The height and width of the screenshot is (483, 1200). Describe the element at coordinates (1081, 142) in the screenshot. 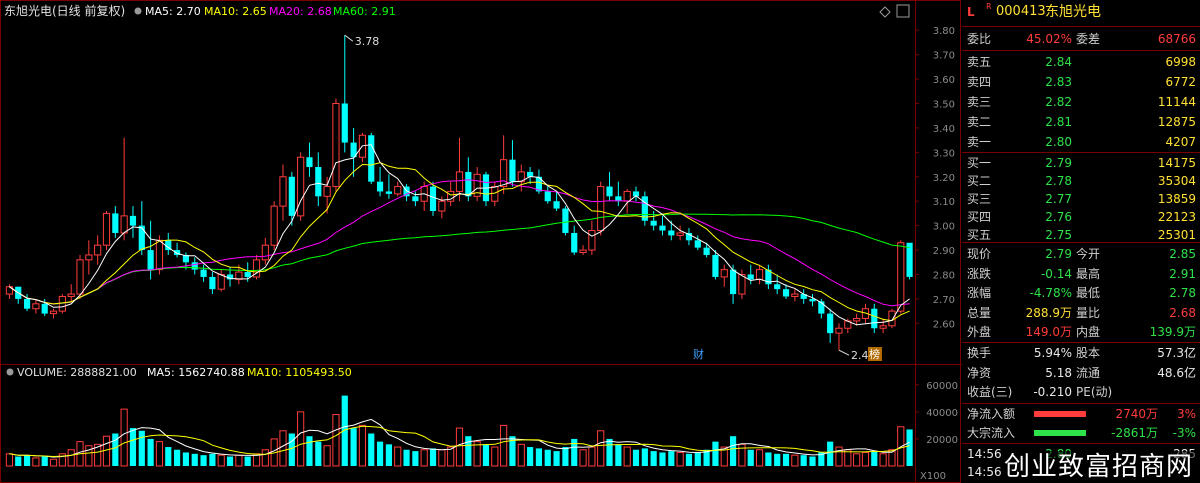

I see `sell-row: 卖一 2.80 4207` at that location.